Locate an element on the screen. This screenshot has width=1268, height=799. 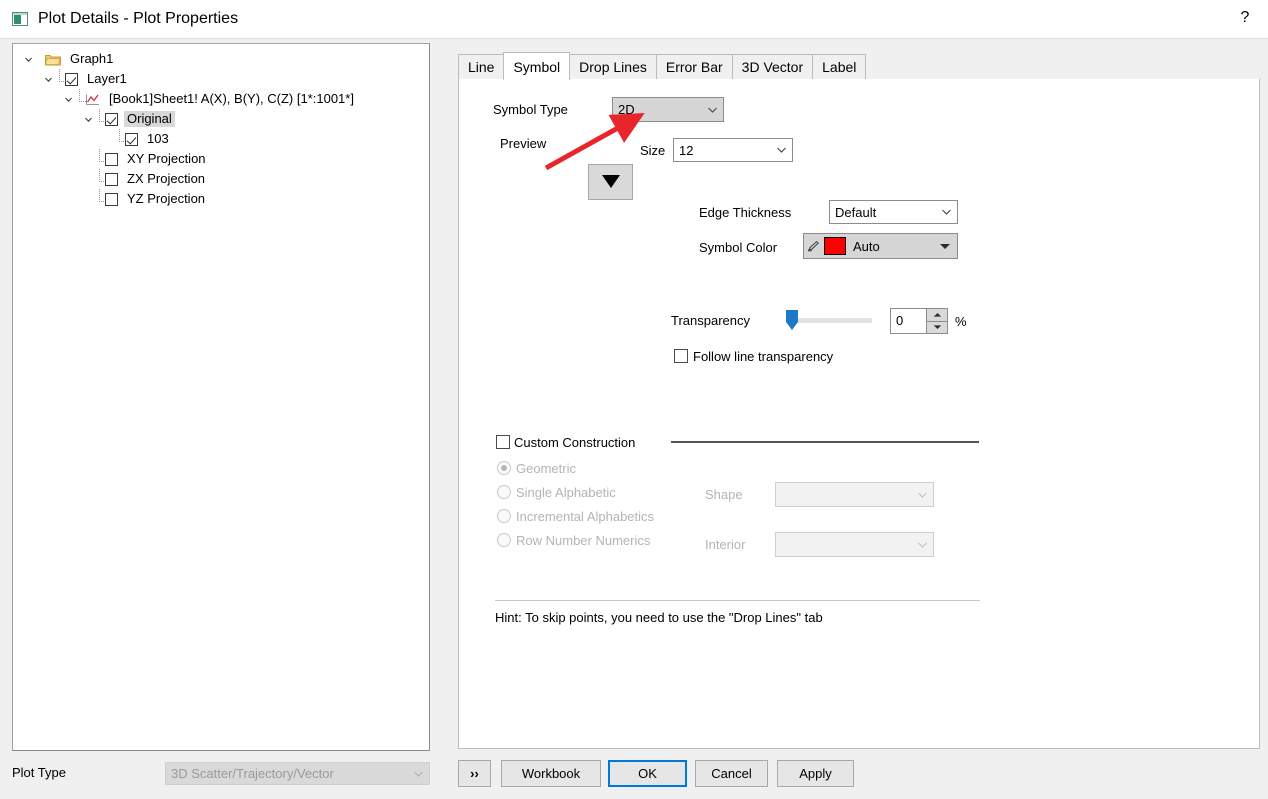
plot-type-combo: 3D Scatter/Trajectory/Vector is located at coordinates (297, 773).